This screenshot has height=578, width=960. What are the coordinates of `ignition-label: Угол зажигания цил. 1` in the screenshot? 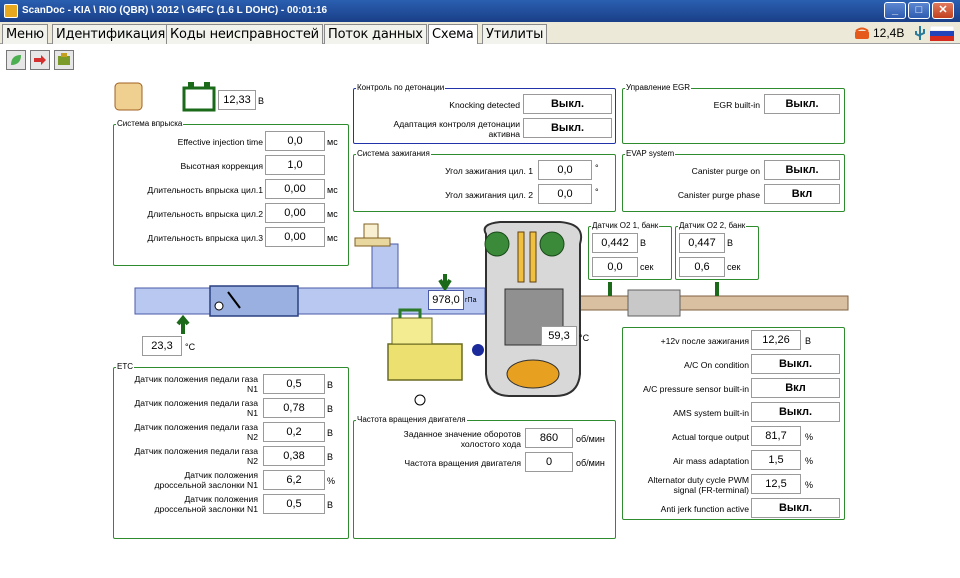 It's located at (489, 171).